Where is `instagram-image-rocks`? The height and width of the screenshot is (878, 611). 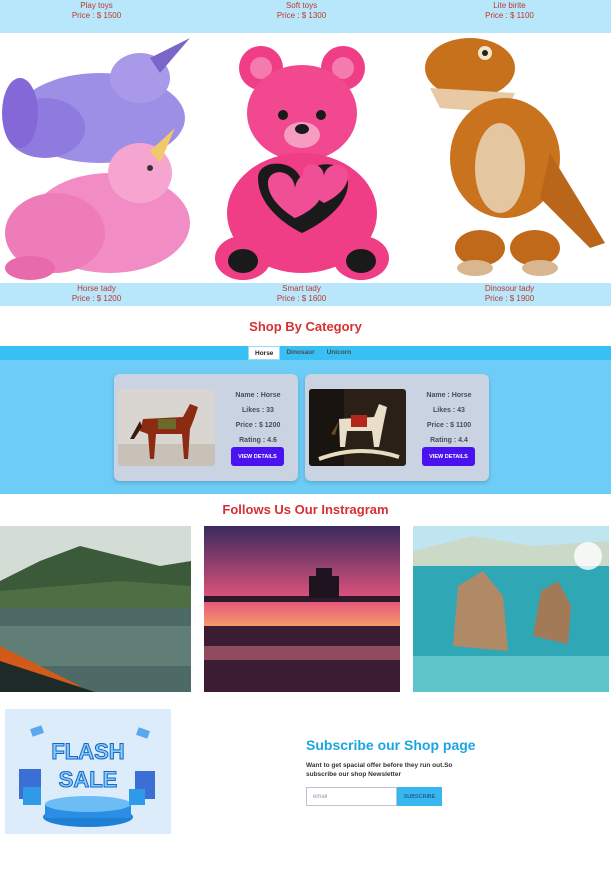 instagram-image-rocks is located at coordinates (511, 609).